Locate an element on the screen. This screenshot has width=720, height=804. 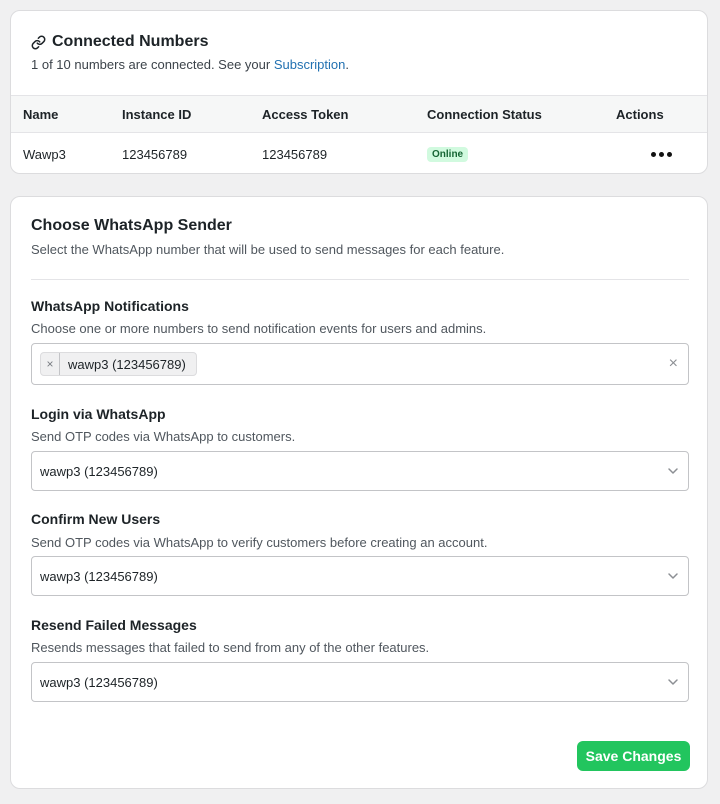
selected-number-tag: × wawp3 (123456789) is located at coordinates (118, 364).